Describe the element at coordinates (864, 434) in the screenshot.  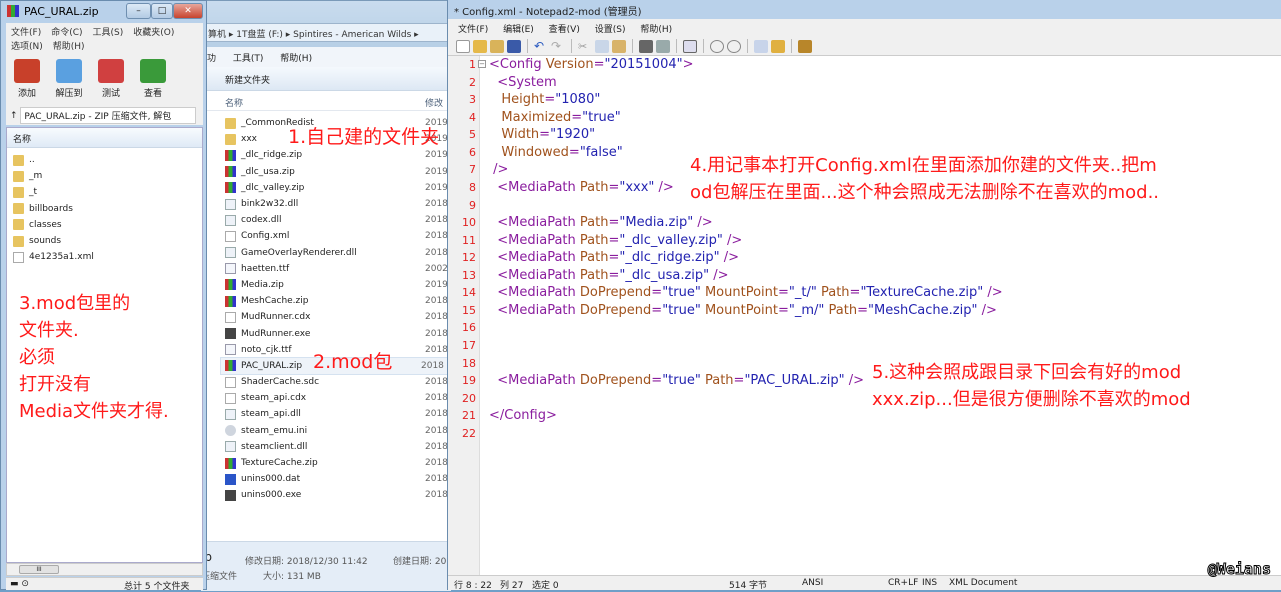
I see `code-line: 22` at that location.